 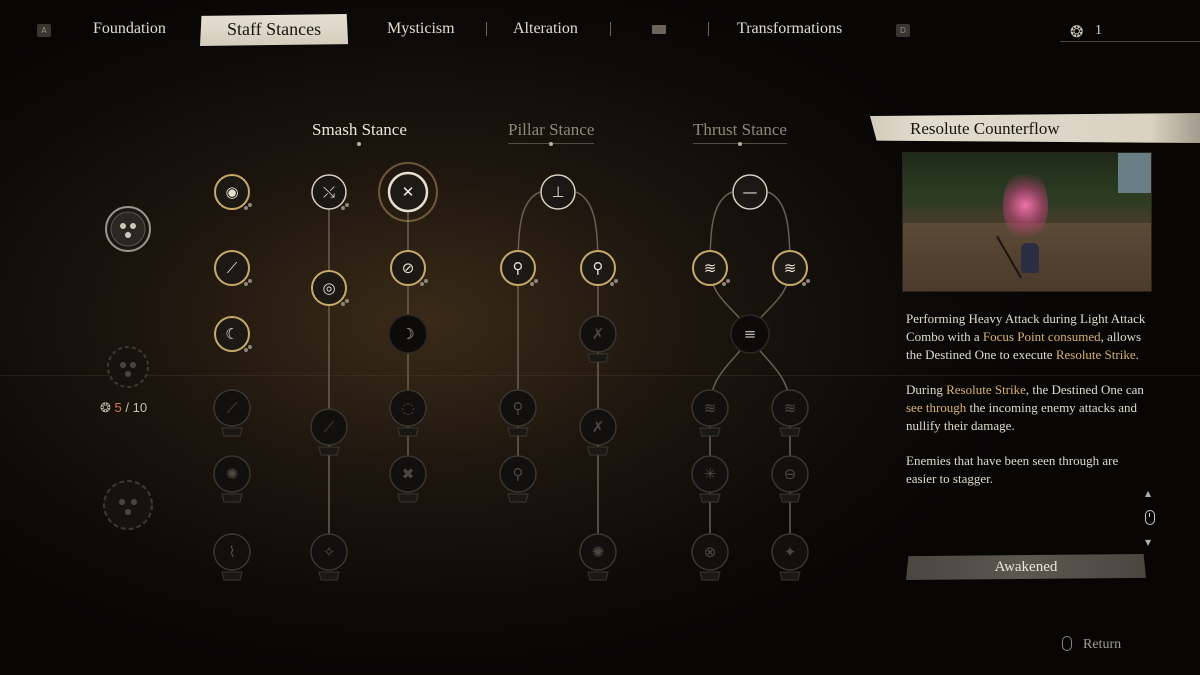 I want to click on skill-node-smash-a2: ⟋, so click(x=233, y=268).